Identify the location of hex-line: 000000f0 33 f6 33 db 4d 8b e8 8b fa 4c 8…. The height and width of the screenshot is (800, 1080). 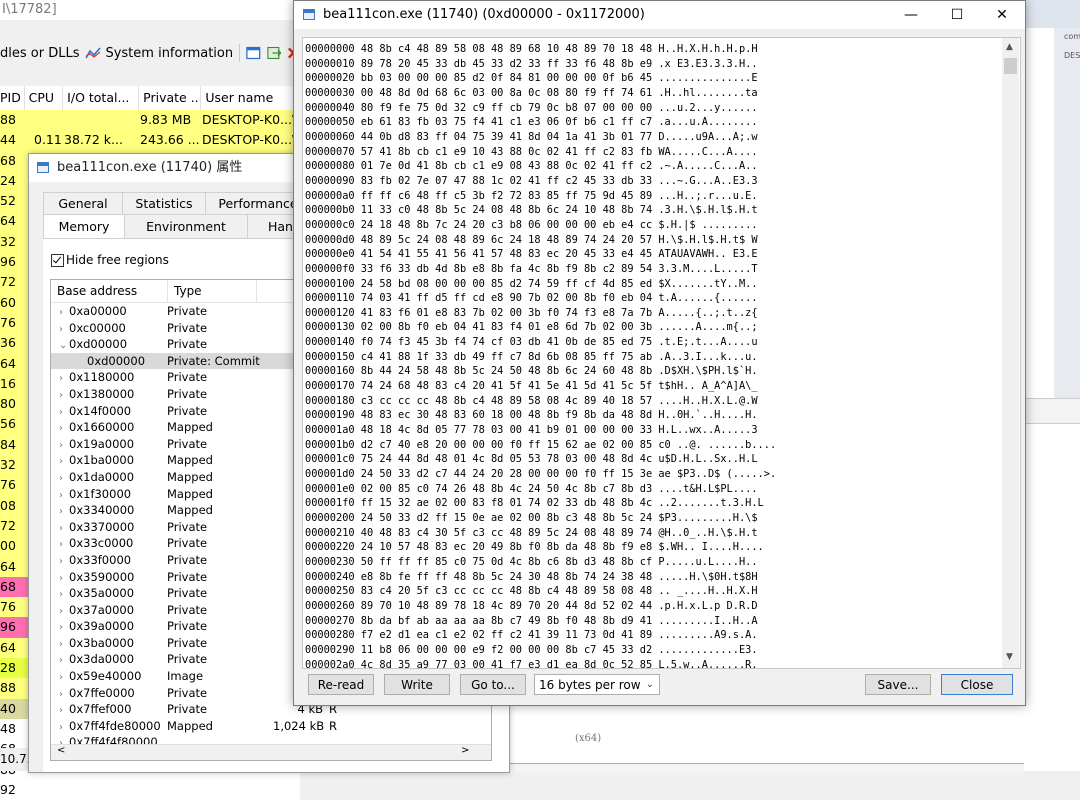
(540, 269).